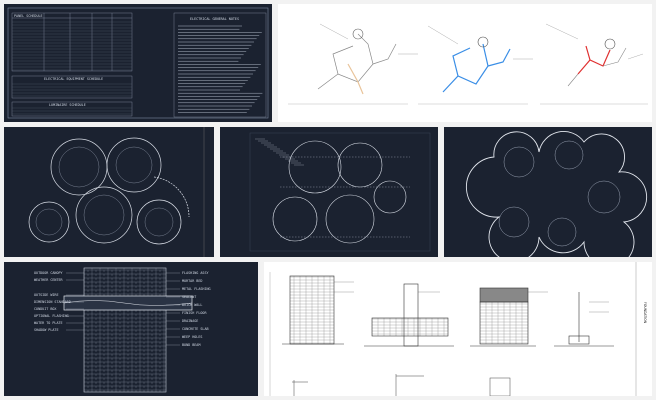 This screenshot has width=656, height=400. I want to click on wall-left-label: OPTIONAL FLASHING, so click(51, 316).